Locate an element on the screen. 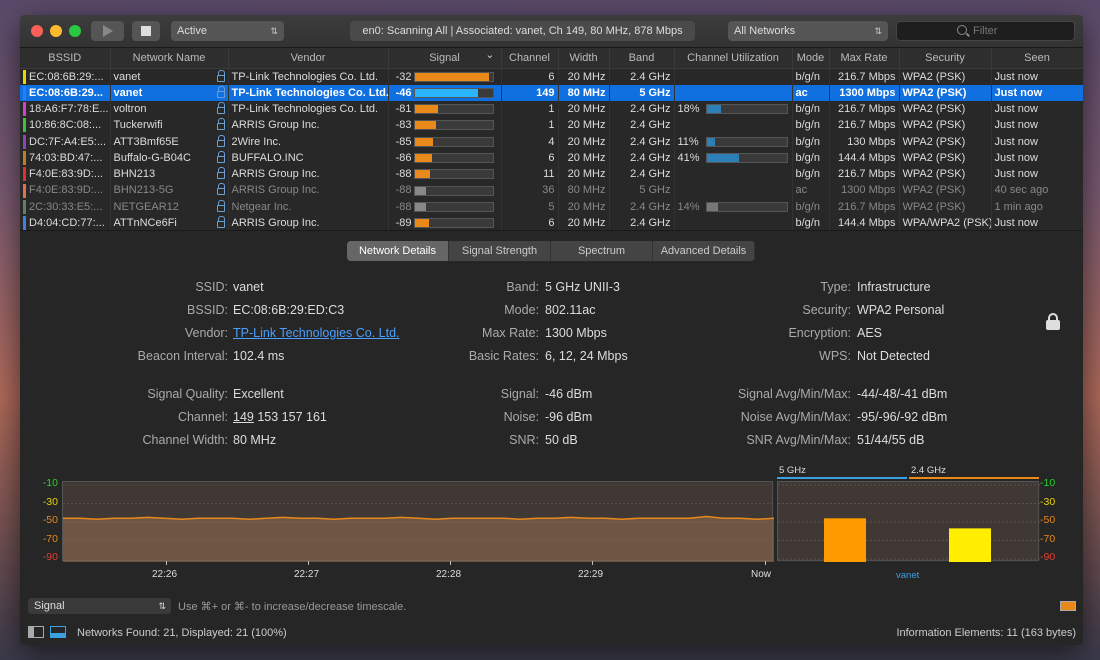 Image resolution: width=1100 pixels, height=660 pixels. tab-advanced-details: Advanced Details is located at coordinates (704, 251).